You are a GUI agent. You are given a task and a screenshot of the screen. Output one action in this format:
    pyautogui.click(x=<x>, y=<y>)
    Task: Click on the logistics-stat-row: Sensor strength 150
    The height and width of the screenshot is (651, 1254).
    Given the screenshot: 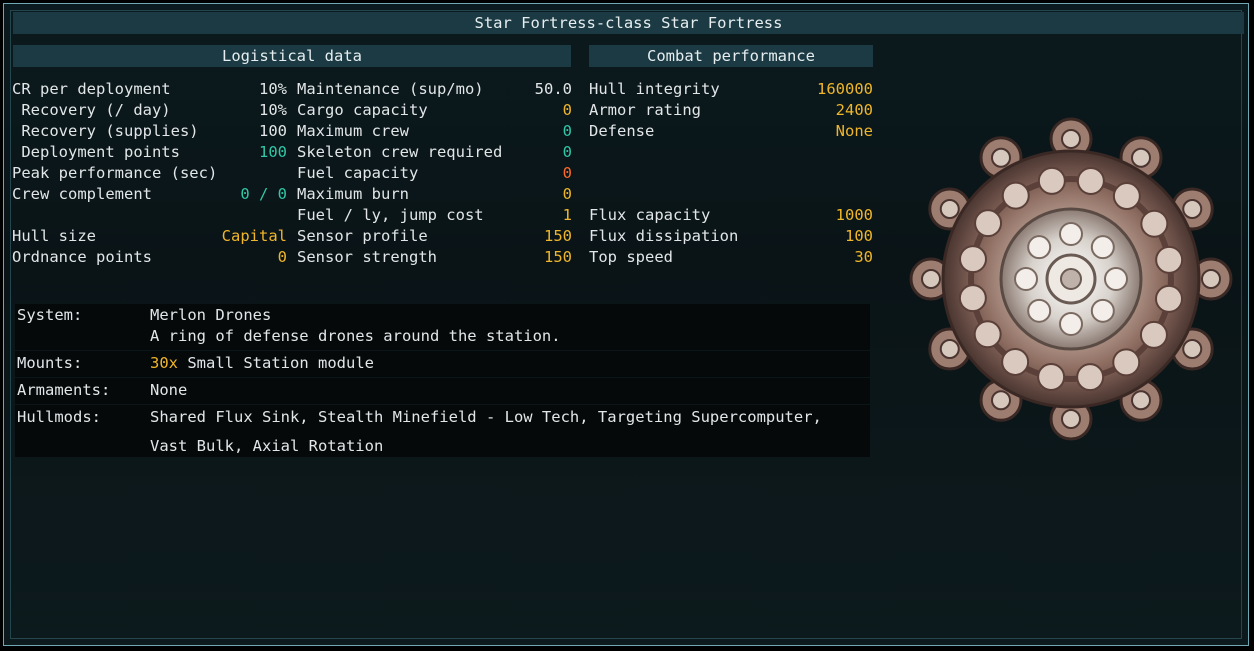 What is the action you would take?
    pyautogui.click(x=434, y=257)
    